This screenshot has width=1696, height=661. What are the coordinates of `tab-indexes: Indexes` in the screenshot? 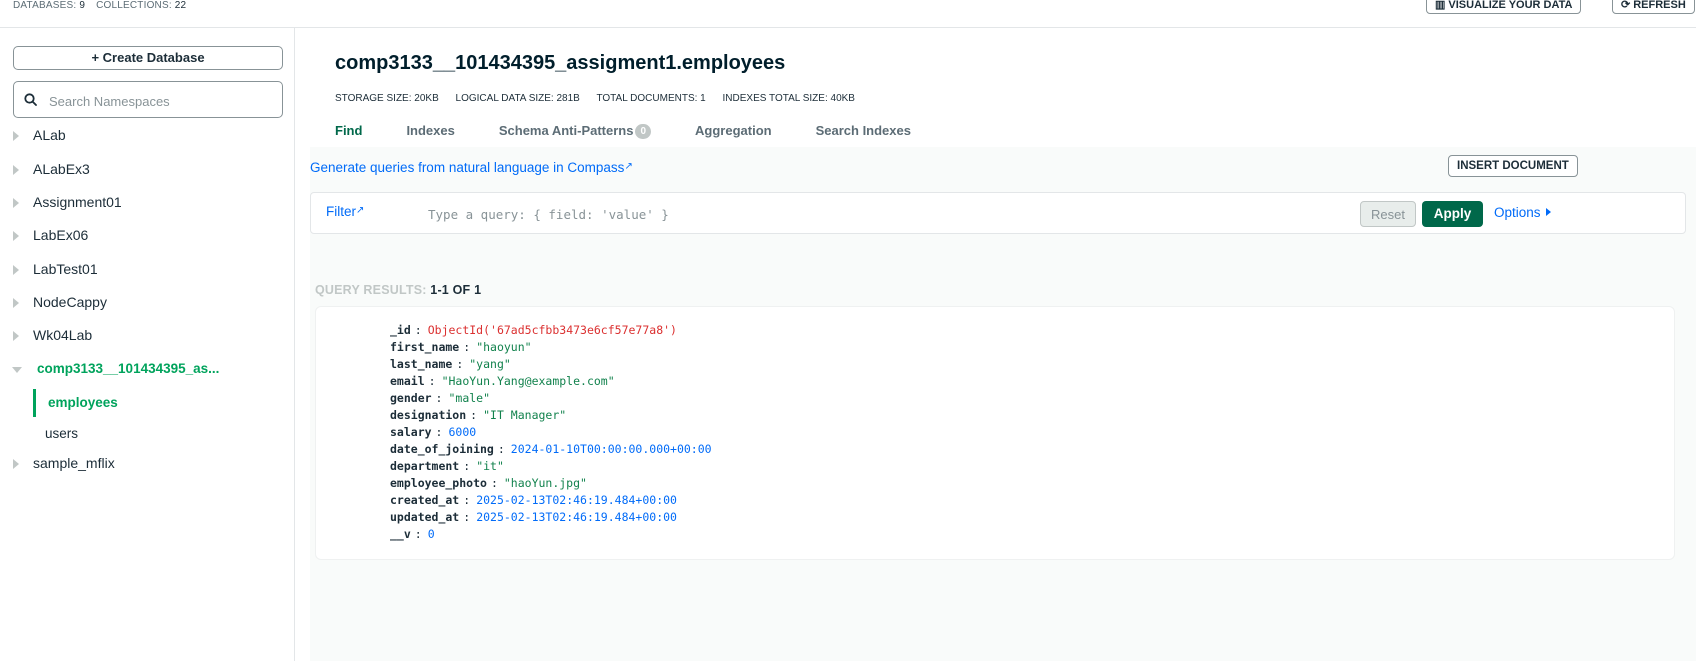 It's located at (430, 130).